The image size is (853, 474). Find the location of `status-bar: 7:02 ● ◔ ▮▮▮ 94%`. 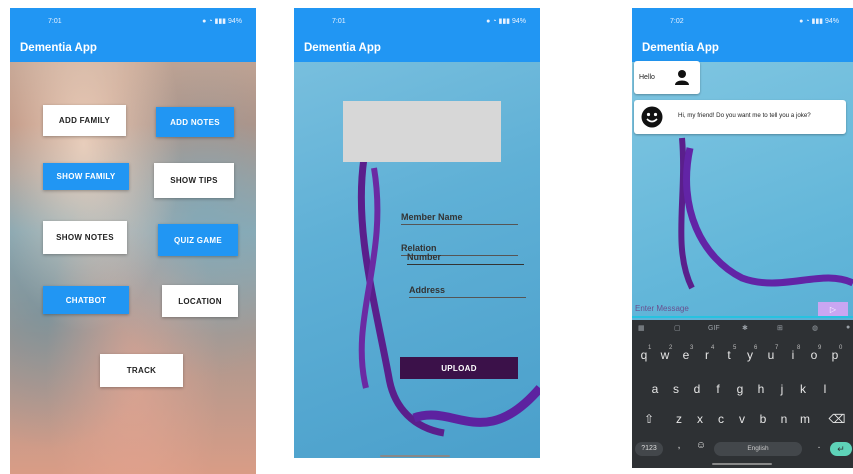

status-bar: 7:02 ● ◔ ▮▮▮ 94% is located at coordinates (742, 21).